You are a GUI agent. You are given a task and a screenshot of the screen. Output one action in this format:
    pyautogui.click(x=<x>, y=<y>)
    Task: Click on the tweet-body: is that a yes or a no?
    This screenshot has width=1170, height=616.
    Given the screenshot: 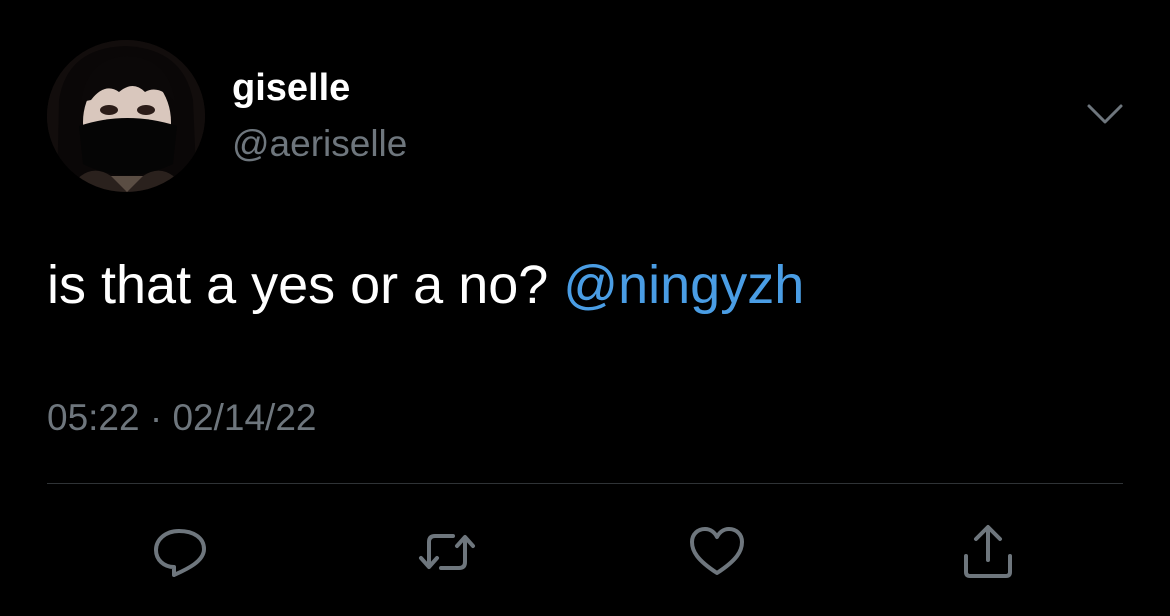 What is the action you would take?
    pyautogui.click(x=305, y=285)
    